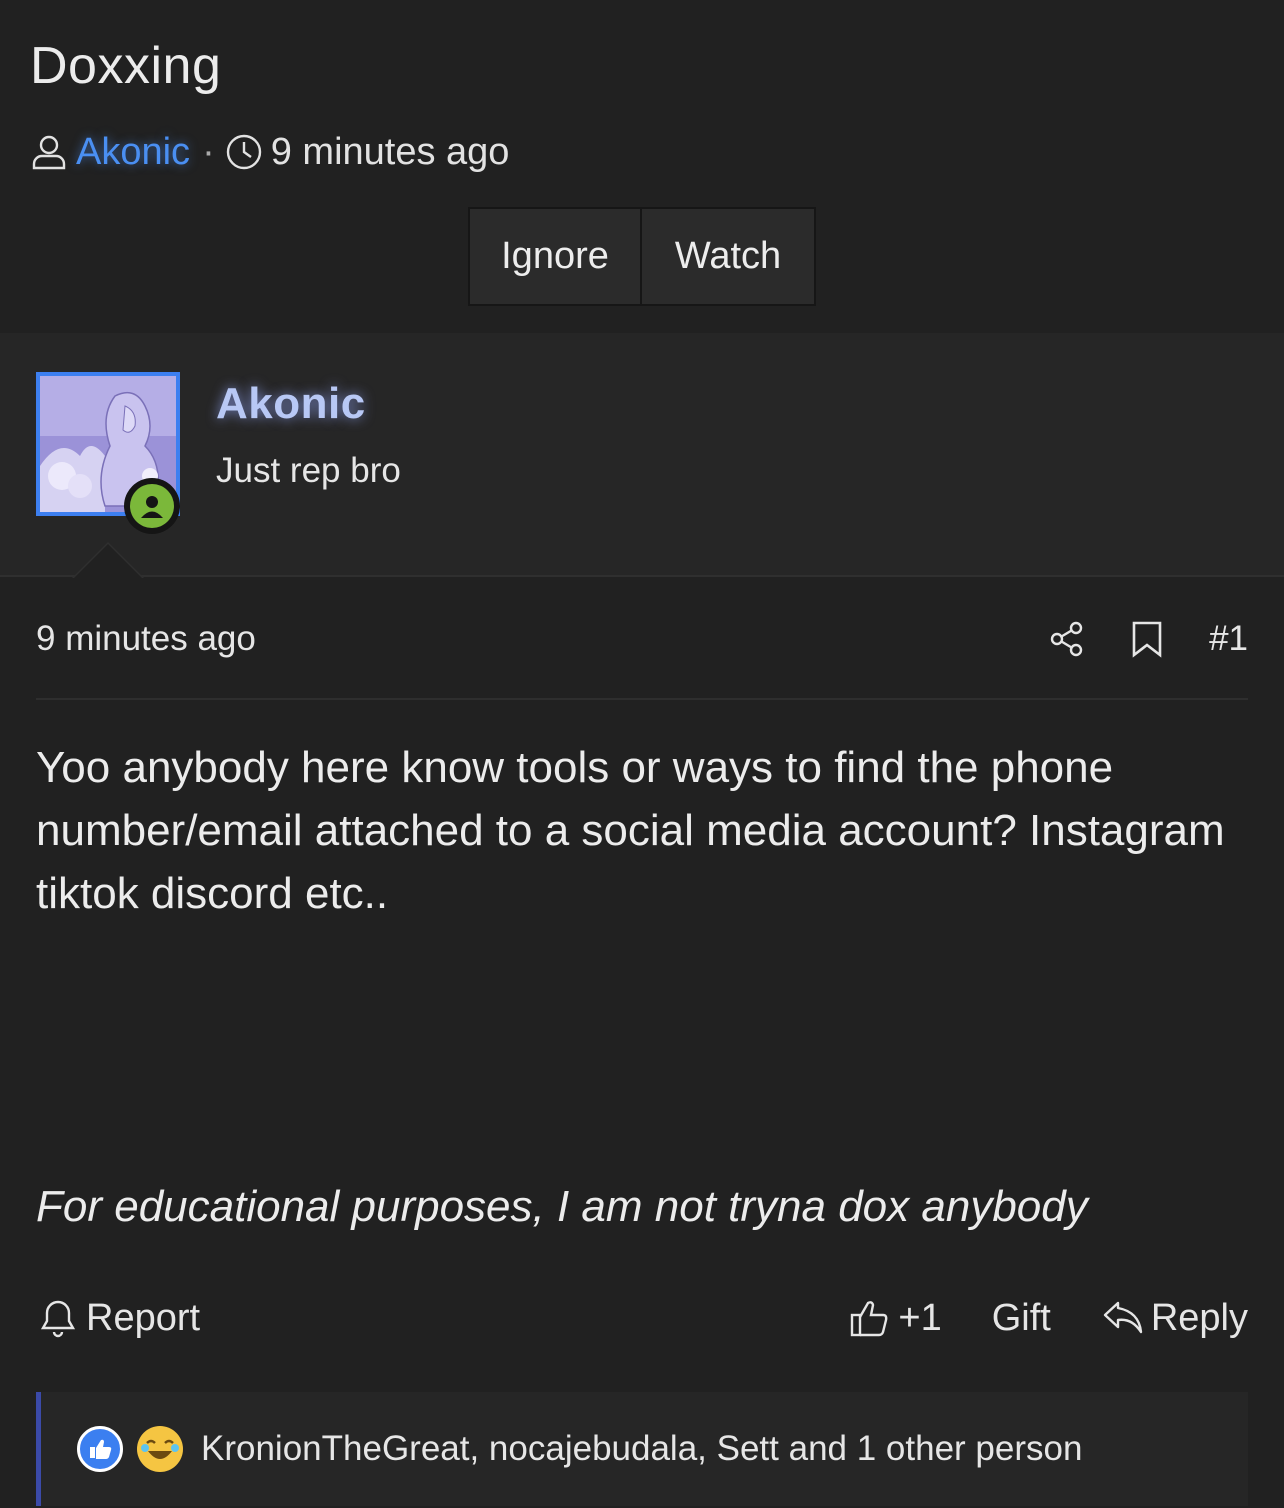 This screenshot has width=1284, height=1508. I want to click on thread-title: Doxxing, so click(126, 66).